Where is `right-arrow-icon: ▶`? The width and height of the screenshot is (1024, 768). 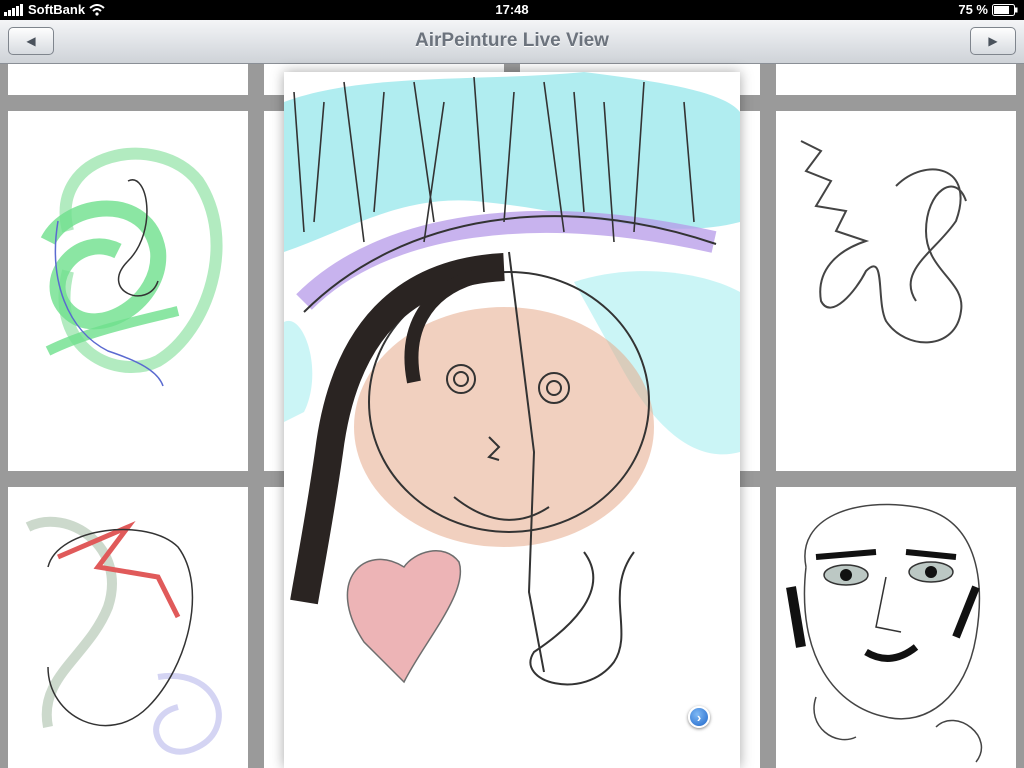
right-arrow-icon: ▶ is located at coordinates (993, 41).